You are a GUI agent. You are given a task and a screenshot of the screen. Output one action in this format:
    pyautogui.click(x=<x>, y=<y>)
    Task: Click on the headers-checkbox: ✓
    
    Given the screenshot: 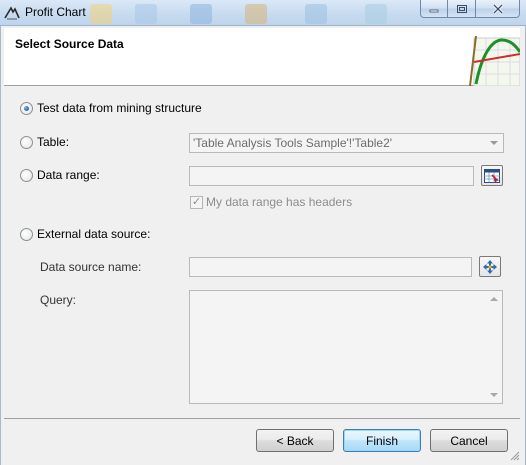 What is the action you would take?
    pyautogui.click(x=196, y=202)
    